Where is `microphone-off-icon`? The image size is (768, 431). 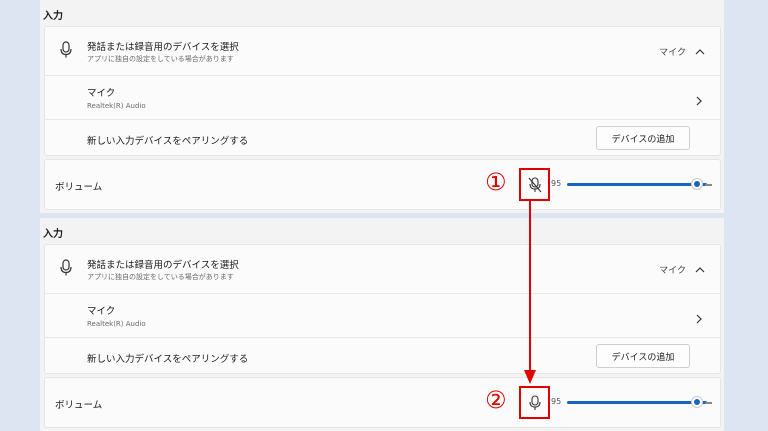
microphone-off-icon is located at coordinates (535, 185).